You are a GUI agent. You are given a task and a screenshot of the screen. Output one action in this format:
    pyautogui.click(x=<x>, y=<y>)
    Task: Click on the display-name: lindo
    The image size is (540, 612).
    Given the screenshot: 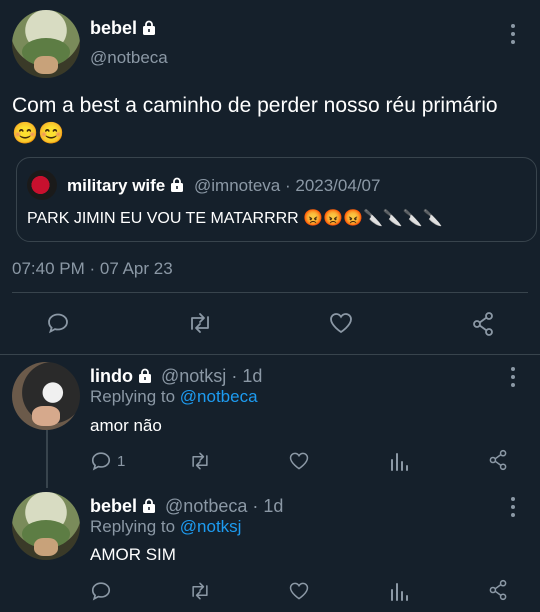 What is the action you would take?
    pyautogui.click(x=111, y=376)
    